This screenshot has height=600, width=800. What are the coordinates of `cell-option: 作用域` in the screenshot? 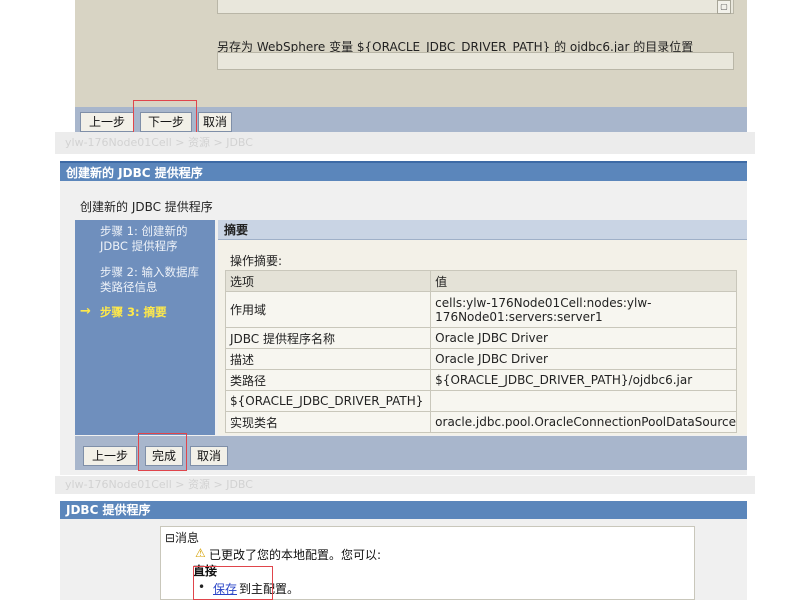 It's located at (328, 309).